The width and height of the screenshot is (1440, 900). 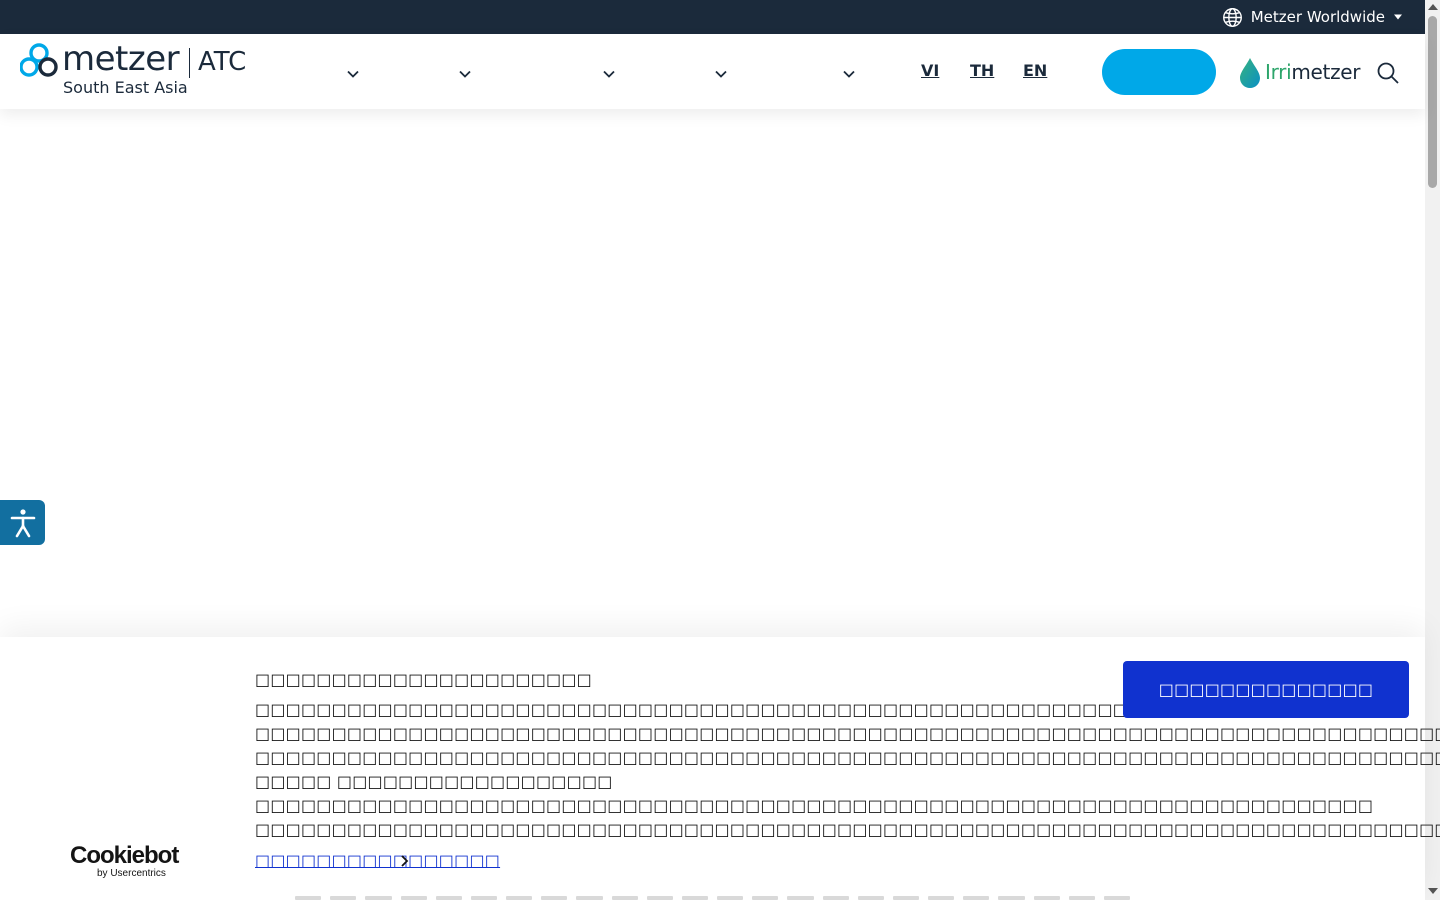 What do you see at coordinates (1232, 17) in the screenshot?
I see `globe-icon` at bounding box center [1232, 17].